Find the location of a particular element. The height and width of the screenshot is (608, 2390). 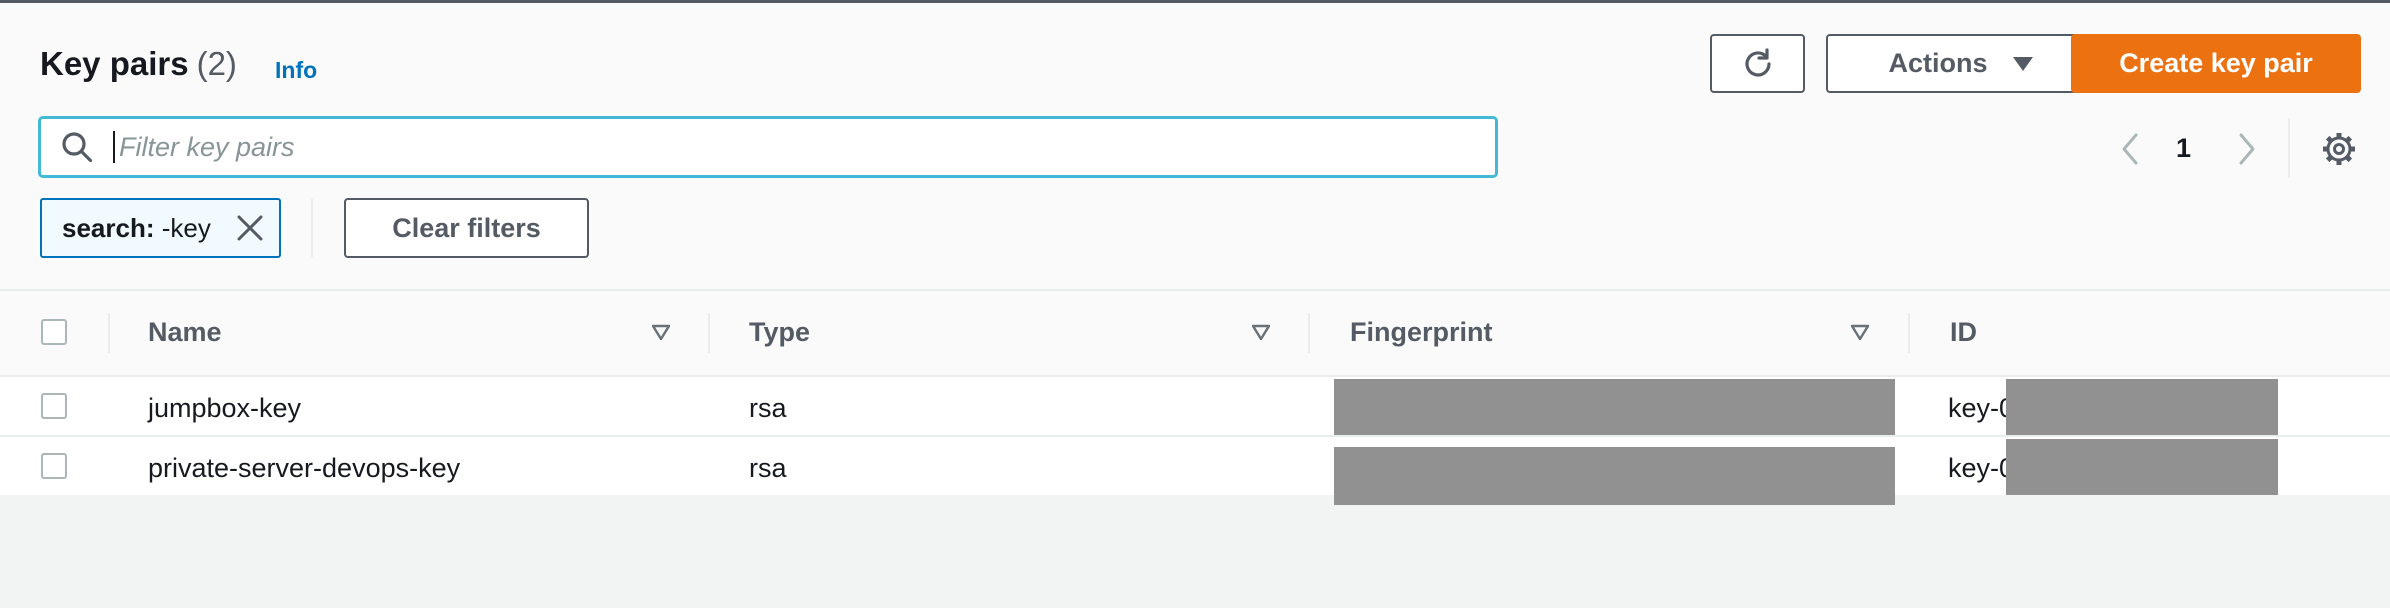

search-box is located at coordinates (768, 147).